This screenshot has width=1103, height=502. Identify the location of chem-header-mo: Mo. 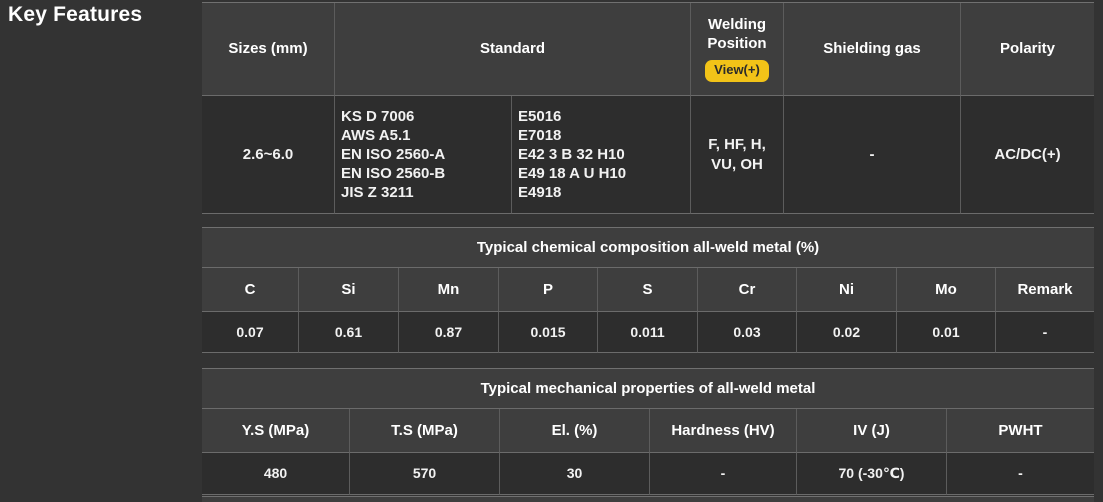
(946, 290).